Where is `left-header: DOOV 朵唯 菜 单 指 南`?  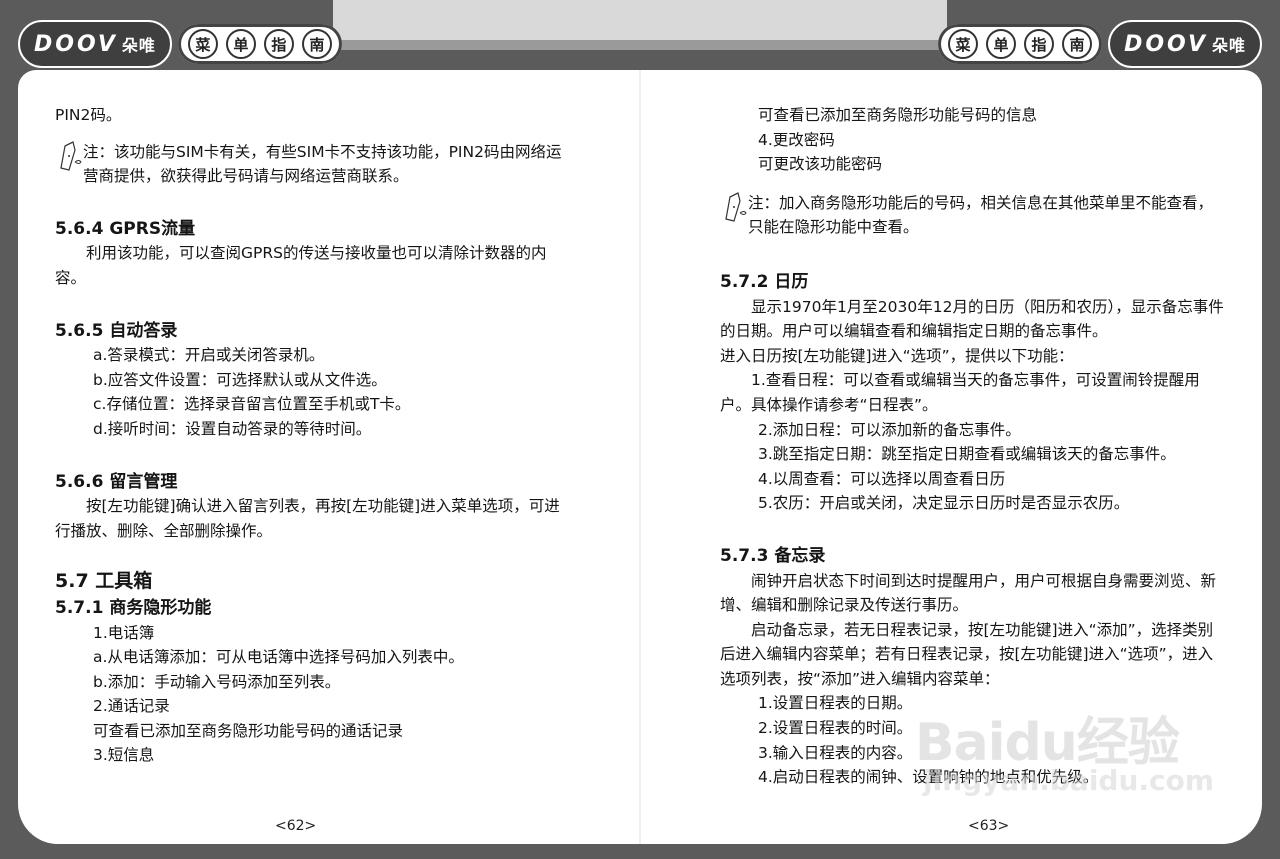 left-header: DOOV 朵唯 菜 单 指 南 is located at coordinates (180, 44).